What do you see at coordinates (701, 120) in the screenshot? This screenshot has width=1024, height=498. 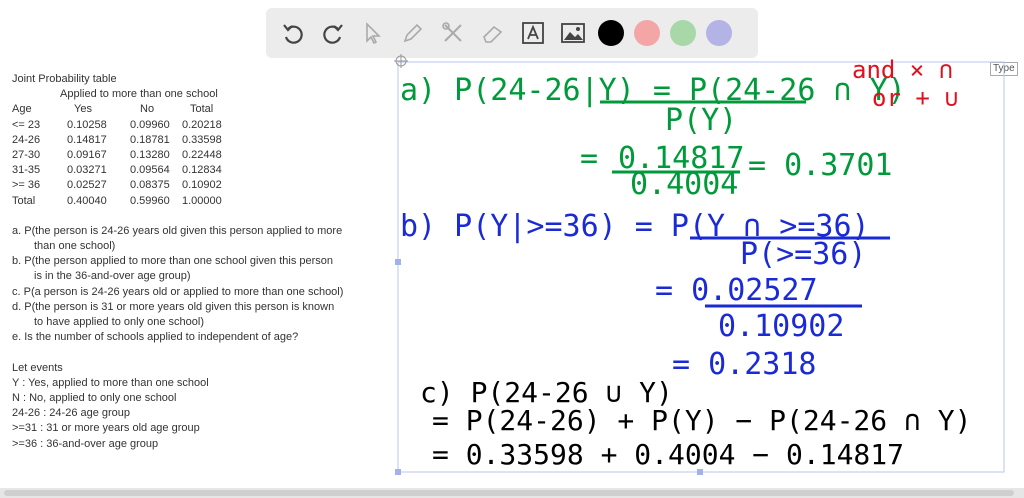 I see `solution-a-denominator: P(Y)` at bounding box center [701, 120].